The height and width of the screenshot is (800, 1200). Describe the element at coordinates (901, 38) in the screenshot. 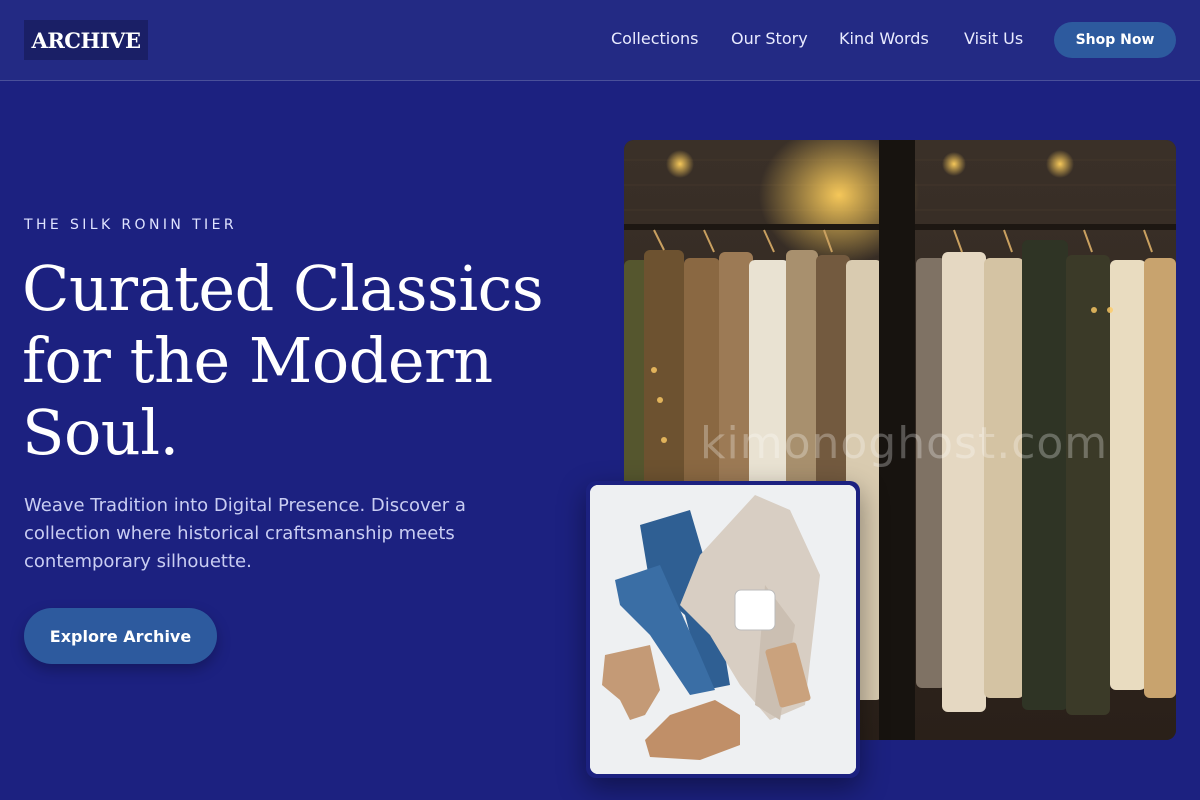

I see `nav-kind-words: Kind Words` at that location.